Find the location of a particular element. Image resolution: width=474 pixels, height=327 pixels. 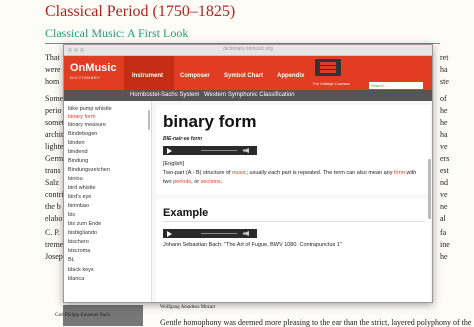

subnav-western-symphonic: Western Symphonic Classification is located at coordinates (249, 95).